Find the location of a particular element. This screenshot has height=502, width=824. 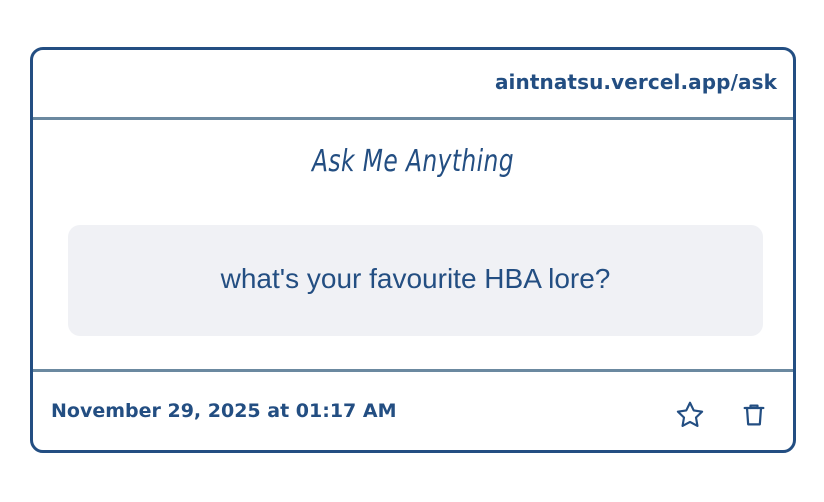

question-text: what's your favourite HBA lore? is located at coordinates (415, 278).